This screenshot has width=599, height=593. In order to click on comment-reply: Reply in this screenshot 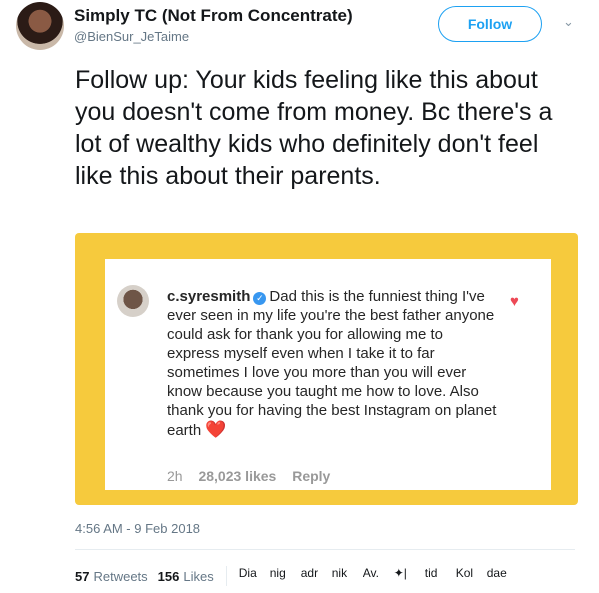, I will do `click(311, 476)`.